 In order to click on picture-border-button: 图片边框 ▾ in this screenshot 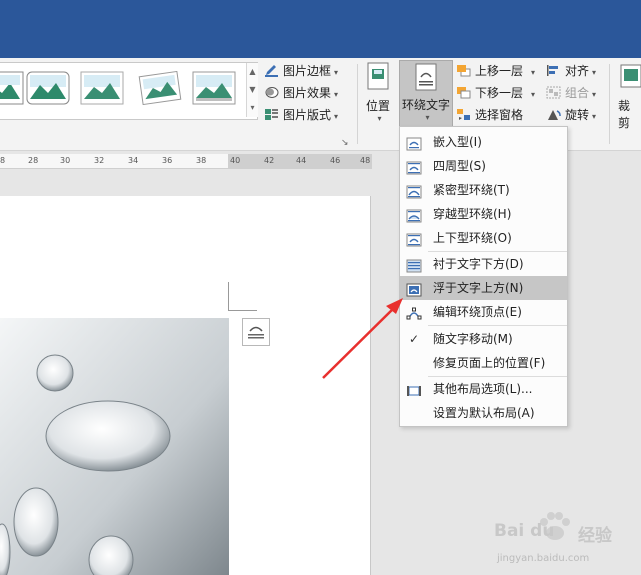, I will do `click(301, 71)`.